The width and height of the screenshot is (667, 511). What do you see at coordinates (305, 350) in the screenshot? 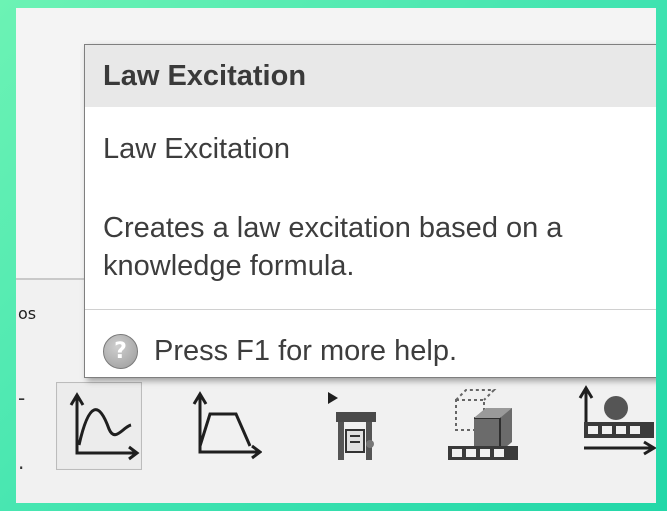
I see `tooltip-help-text: Press F1 for more help.` at bounding box center [305, 350].